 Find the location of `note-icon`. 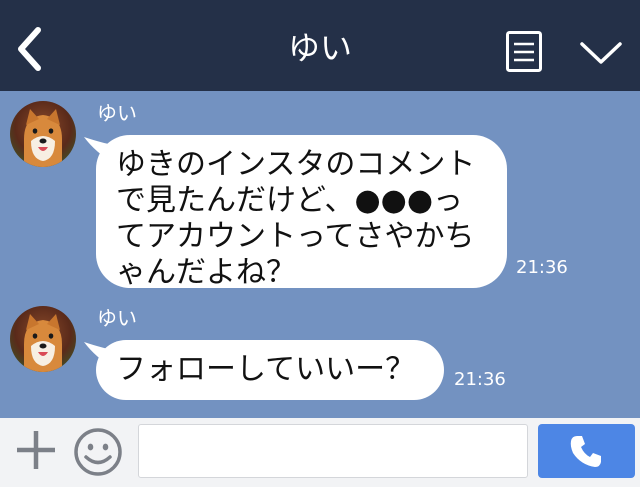

note-icon is located at coordinates (524, 51).